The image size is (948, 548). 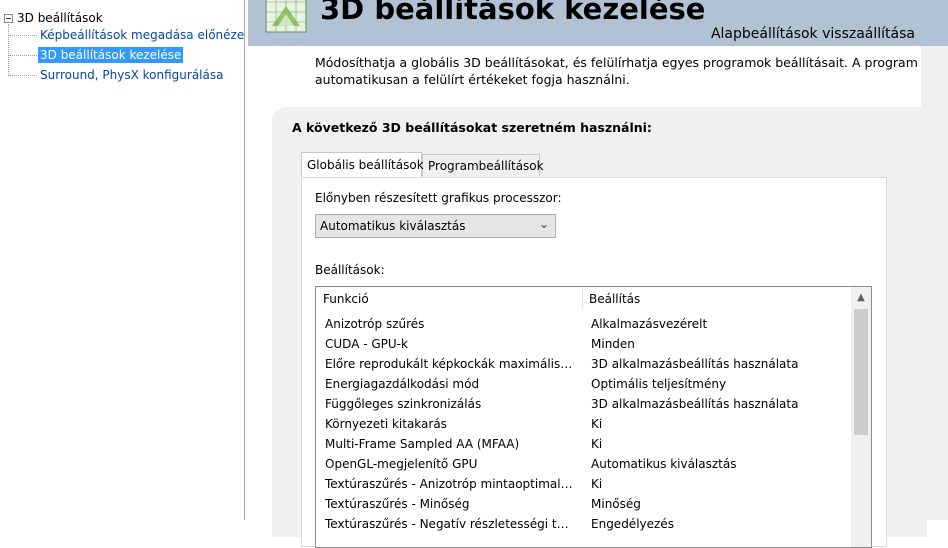 I want to click on column-header-feature: Funkció, so click(x=346, y=299).